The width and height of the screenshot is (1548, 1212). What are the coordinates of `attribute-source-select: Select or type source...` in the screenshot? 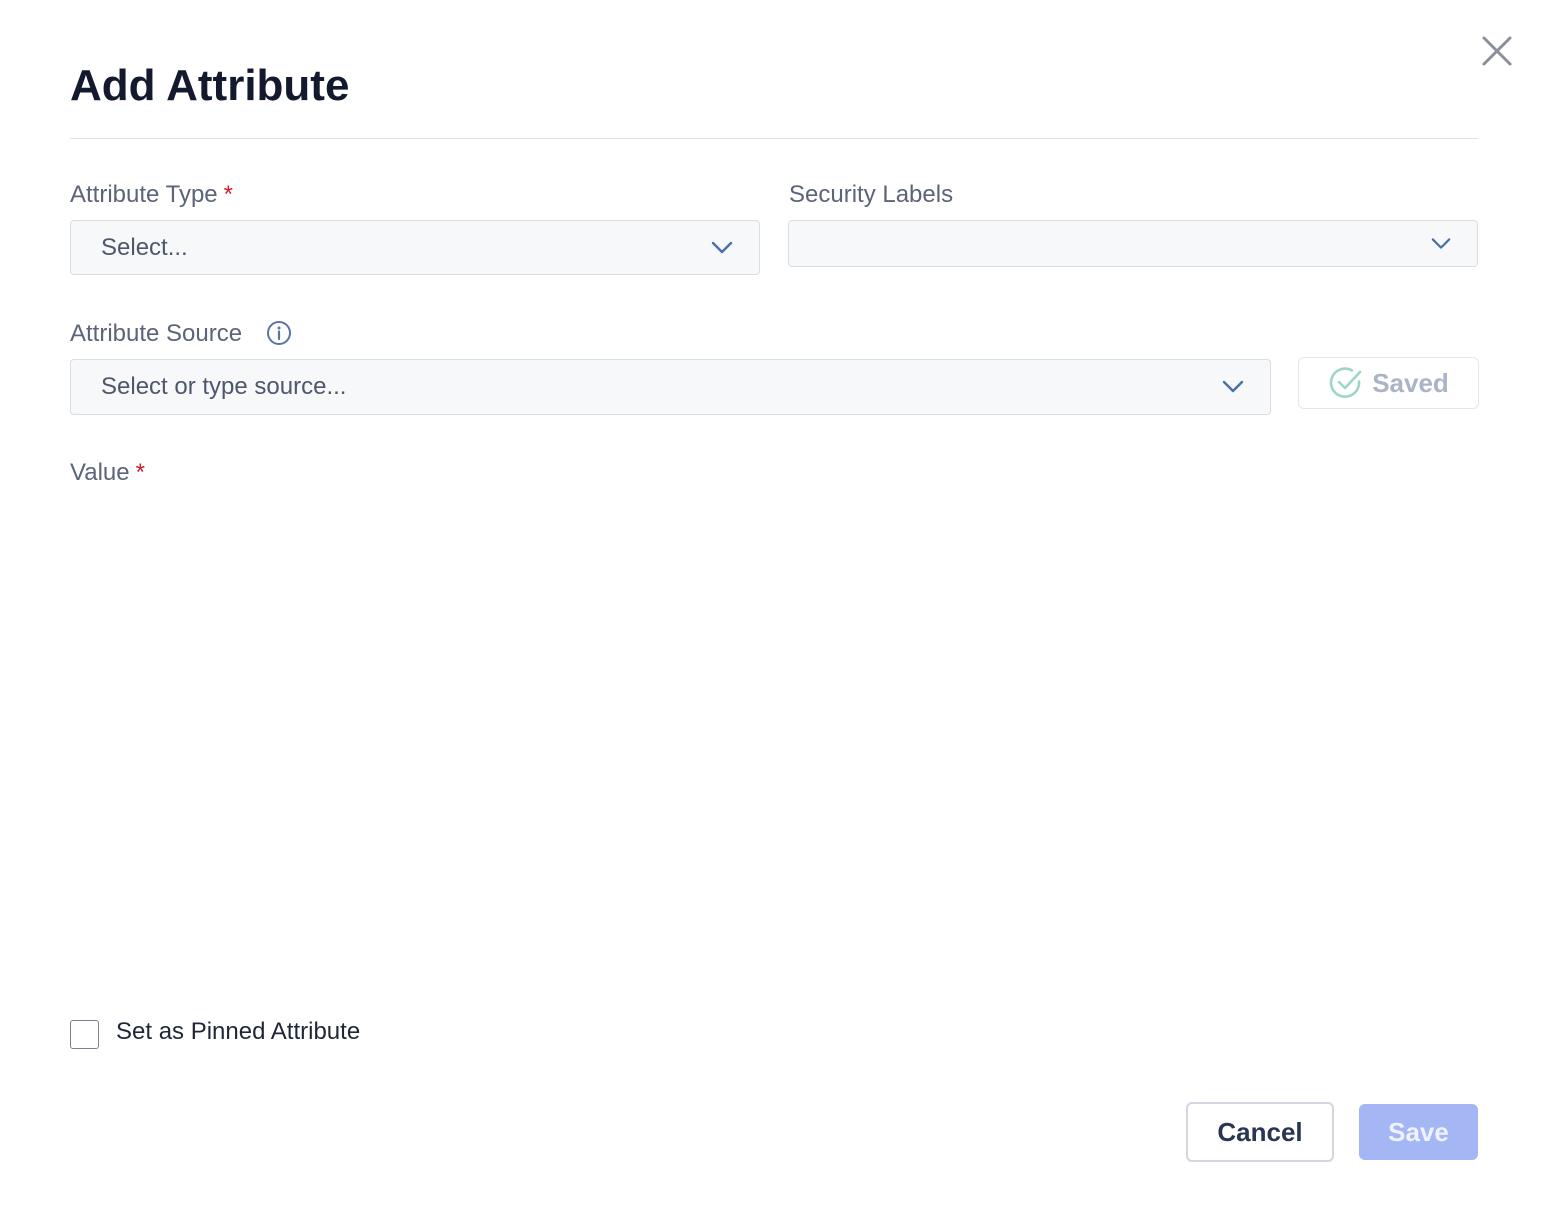 It's located at (670, 387).